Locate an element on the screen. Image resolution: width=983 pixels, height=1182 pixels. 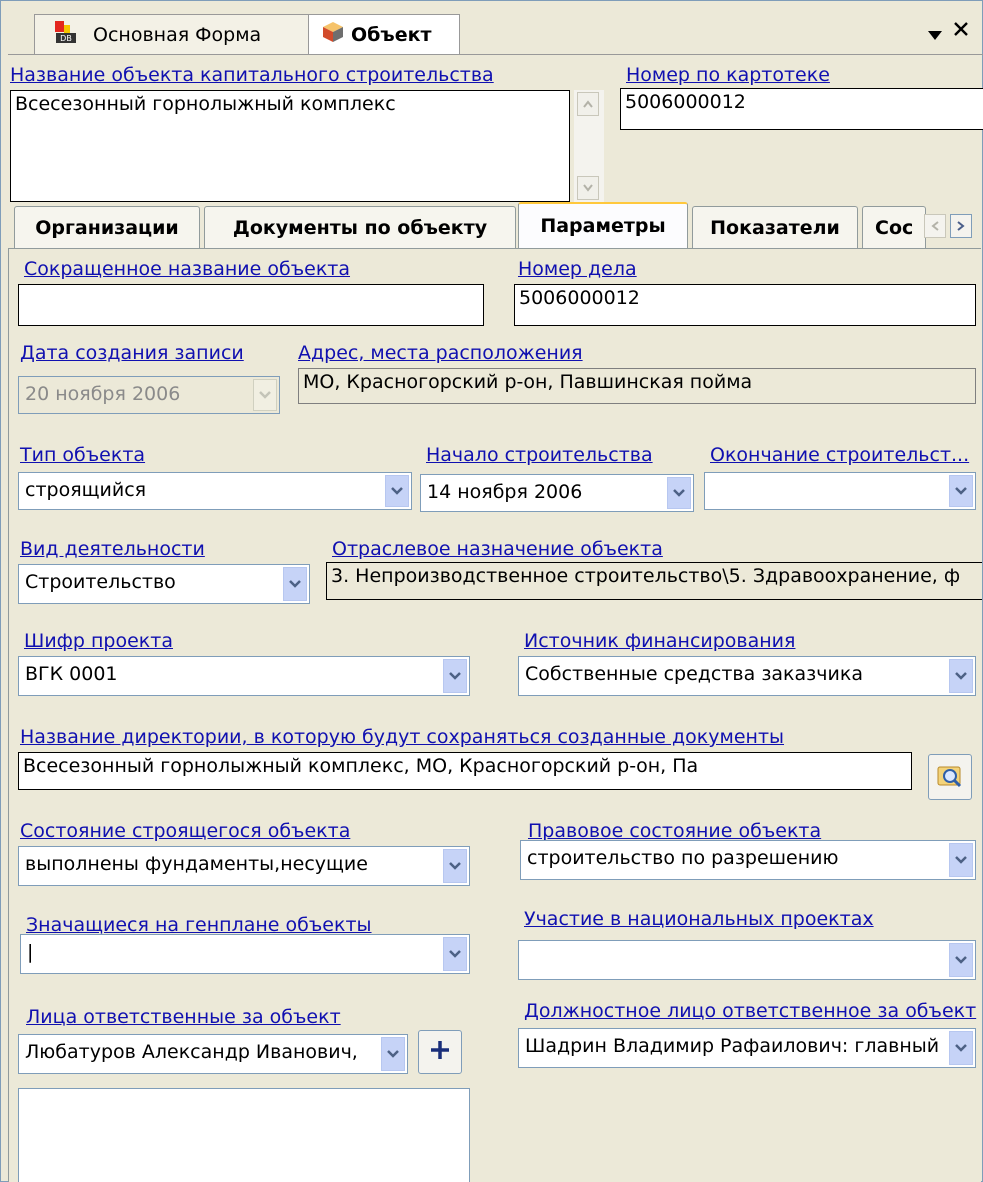
document-tabbar: DB Основная Форма Объект is located at coordinates (495, 34).